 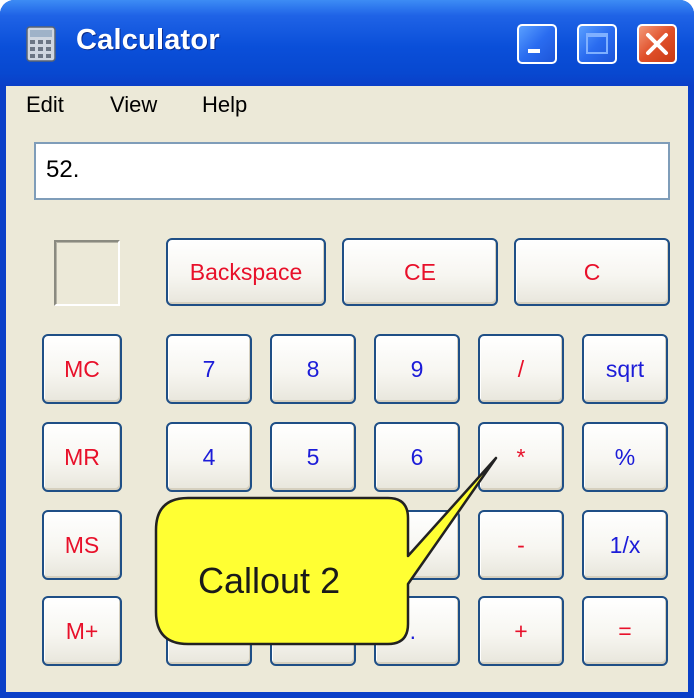 I want to click on digit-9-button: 9, so click(x=417, y=369).